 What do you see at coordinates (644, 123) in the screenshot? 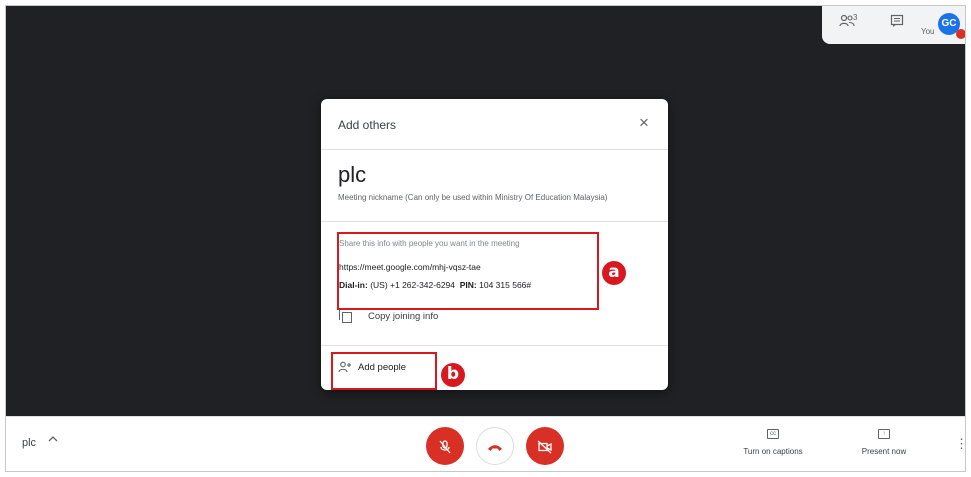
I see `close-icon: ×` at bounding box center [644, 123].